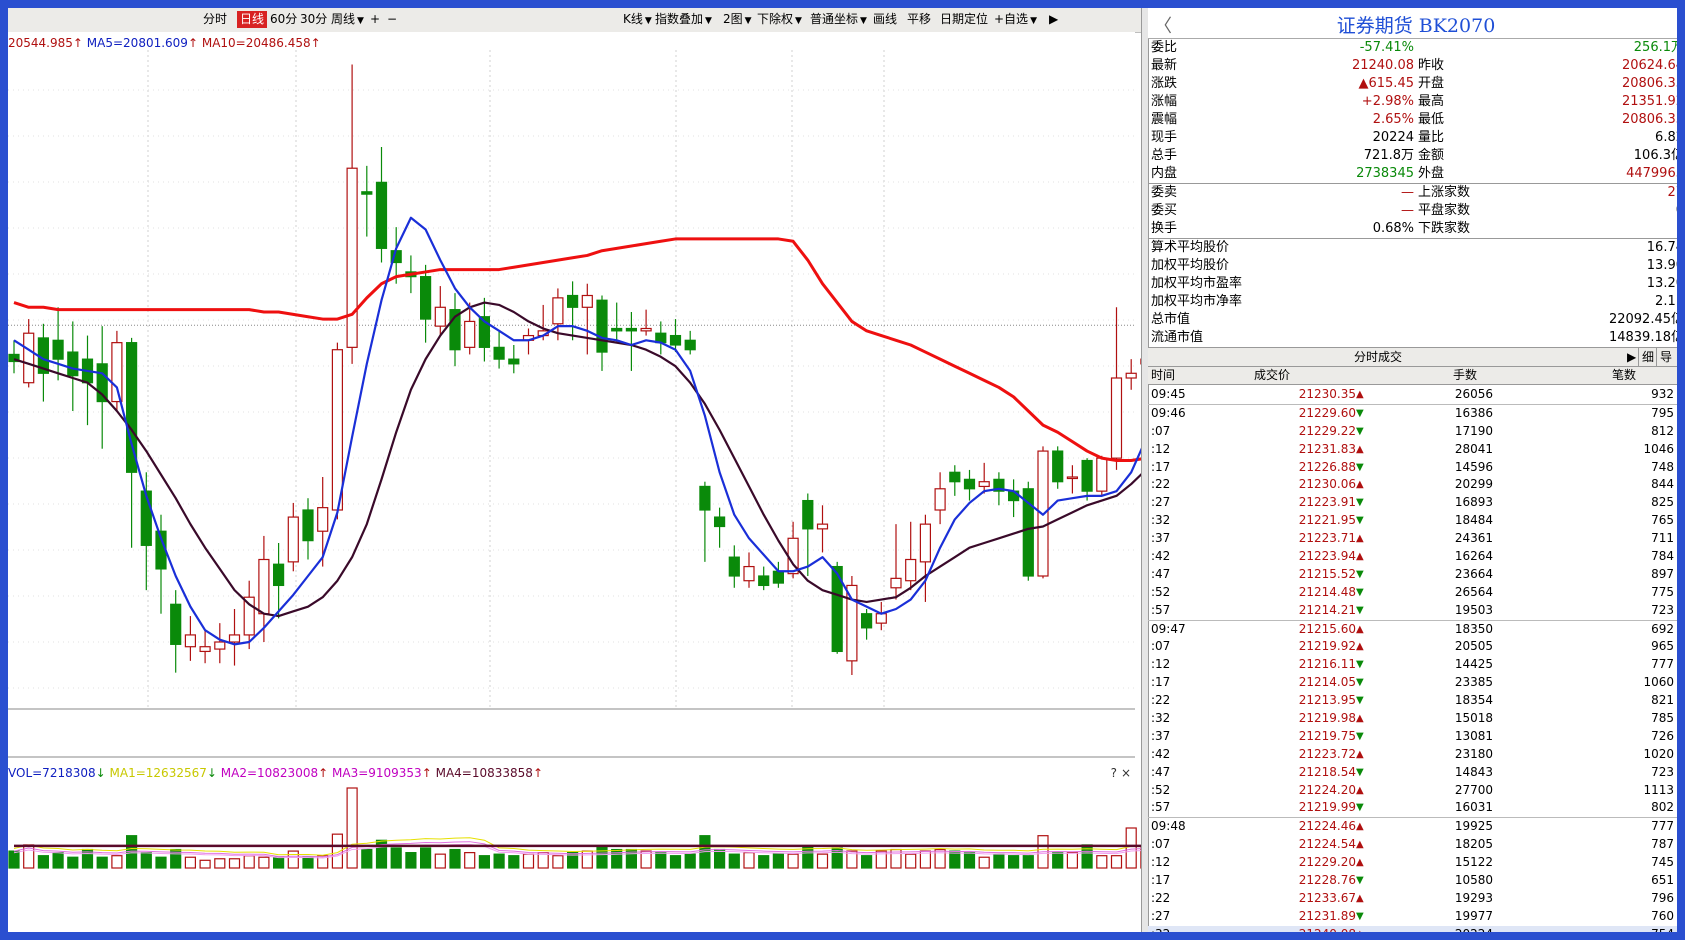 This screenshot has width=1685, height=940. I want to click on tick-row: :37 21223.71 ▲ 24361 711, so click(1412, 539).